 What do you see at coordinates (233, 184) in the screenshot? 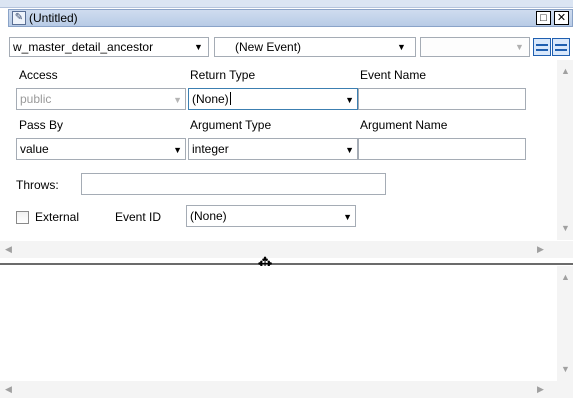
I see `throws-input` at bounding box center [233, 184].